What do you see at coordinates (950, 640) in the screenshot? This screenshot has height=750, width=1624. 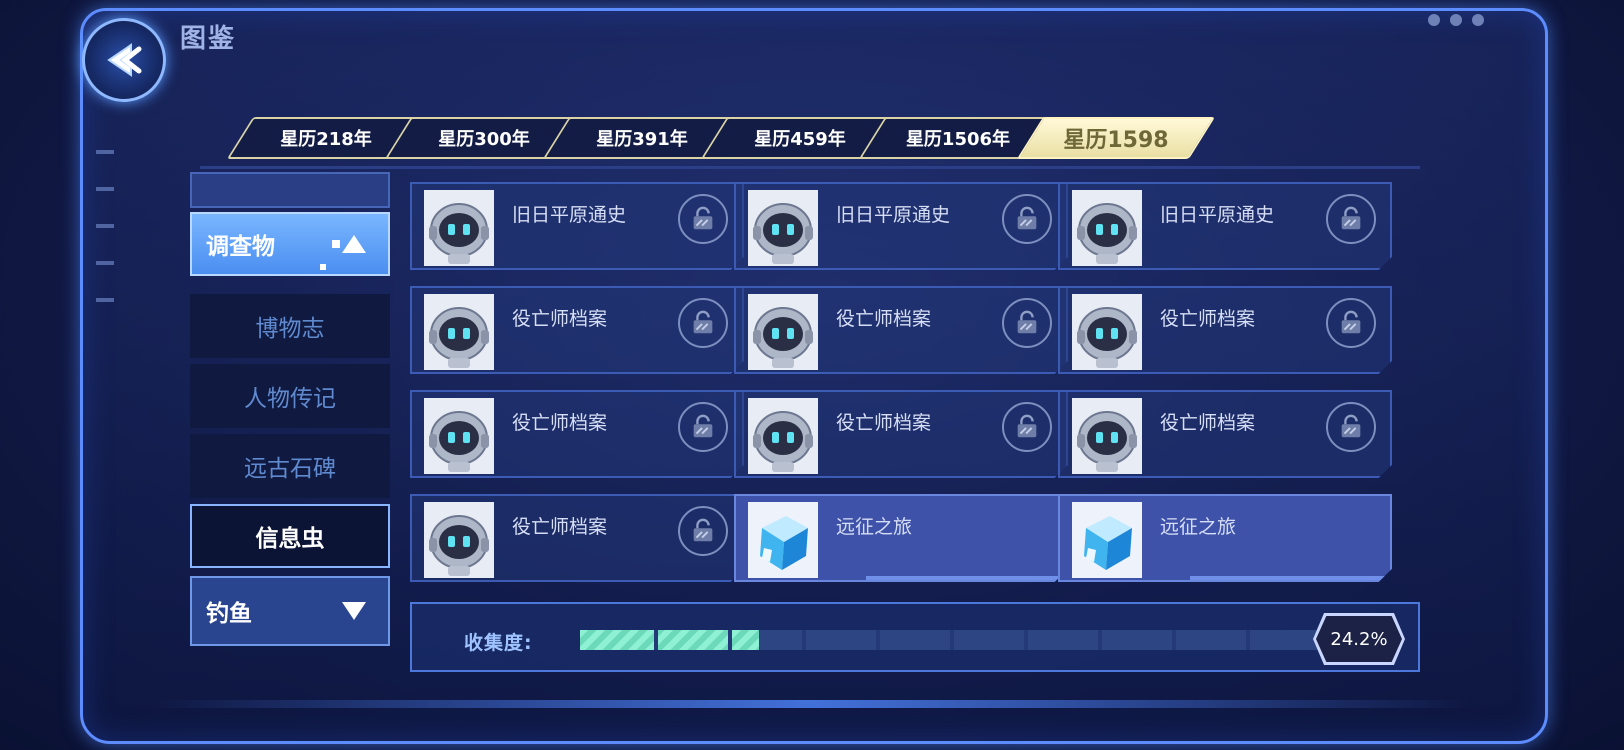 I see `collection-bar` at bounding box center [950, 640].